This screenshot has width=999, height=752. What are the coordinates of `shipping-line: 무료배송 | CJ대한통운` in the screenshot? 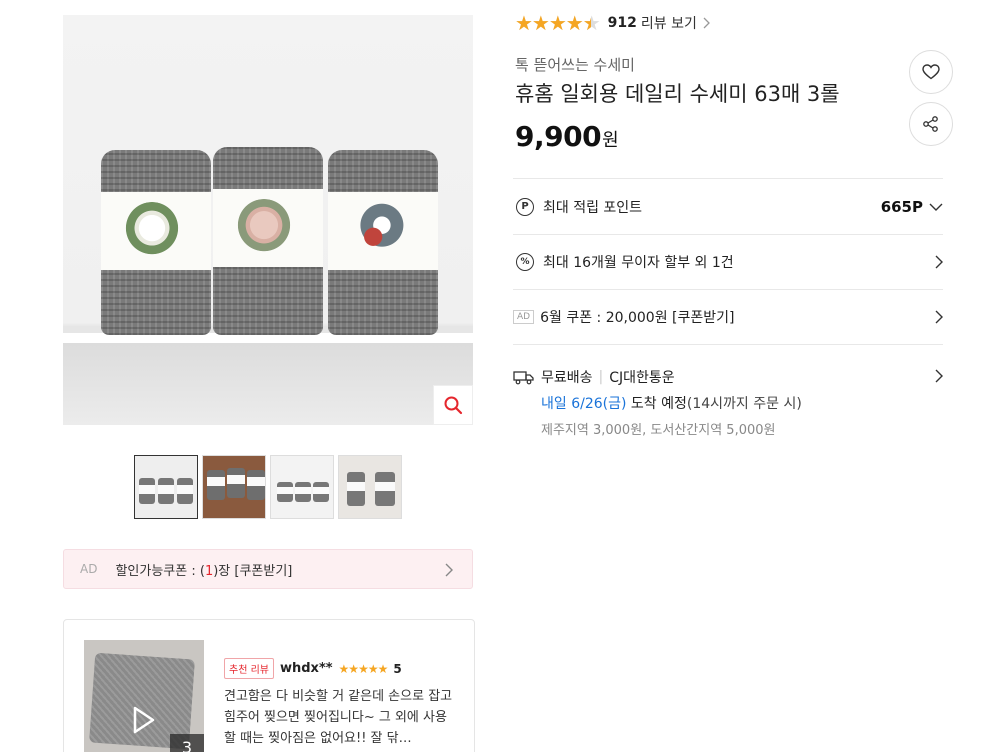 It's located at (728, 377).